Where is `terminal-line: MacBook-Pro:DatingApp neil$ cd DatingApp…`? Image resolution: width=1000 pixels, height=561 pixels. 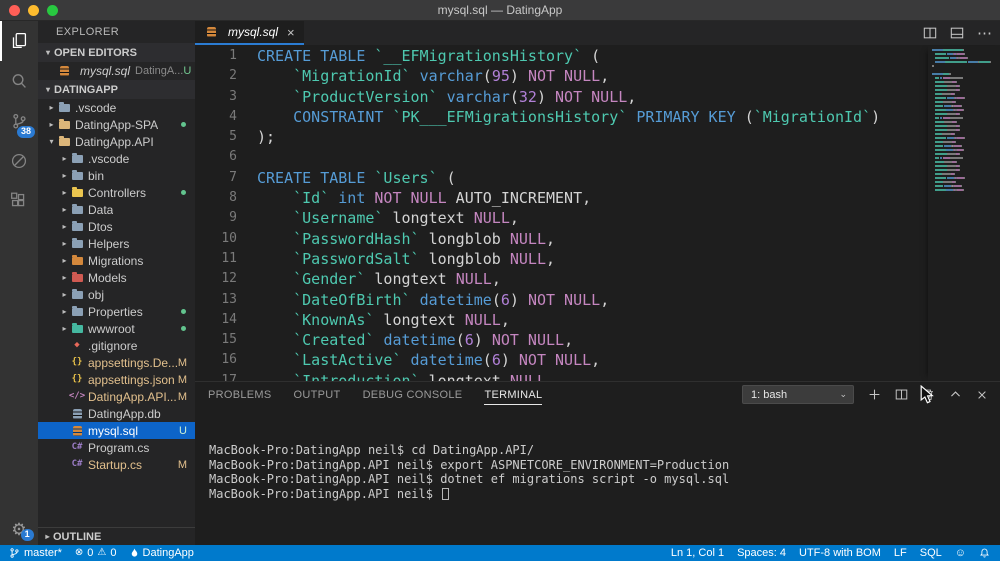 terminal-line: MacBook-Pro:DatingApp neil$ cd DatingApp… is located at coordinates (372, 450).